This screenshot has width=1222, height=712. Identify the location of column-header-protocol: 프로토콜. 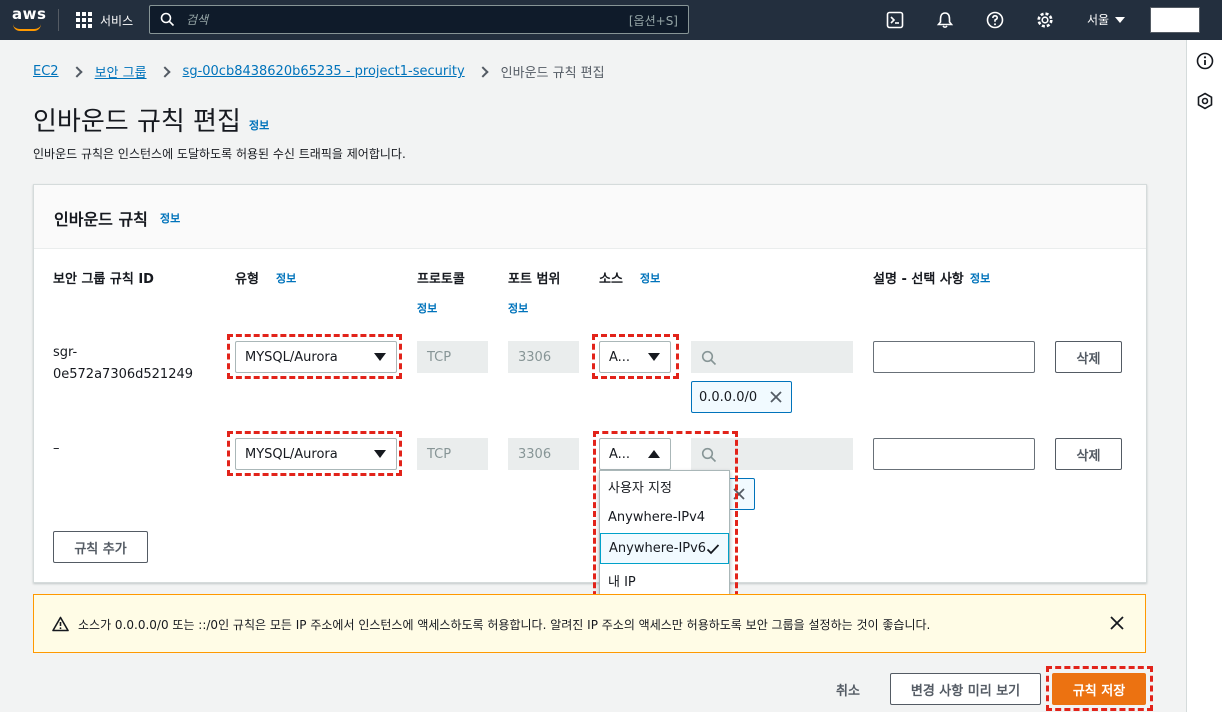
(441, 279).